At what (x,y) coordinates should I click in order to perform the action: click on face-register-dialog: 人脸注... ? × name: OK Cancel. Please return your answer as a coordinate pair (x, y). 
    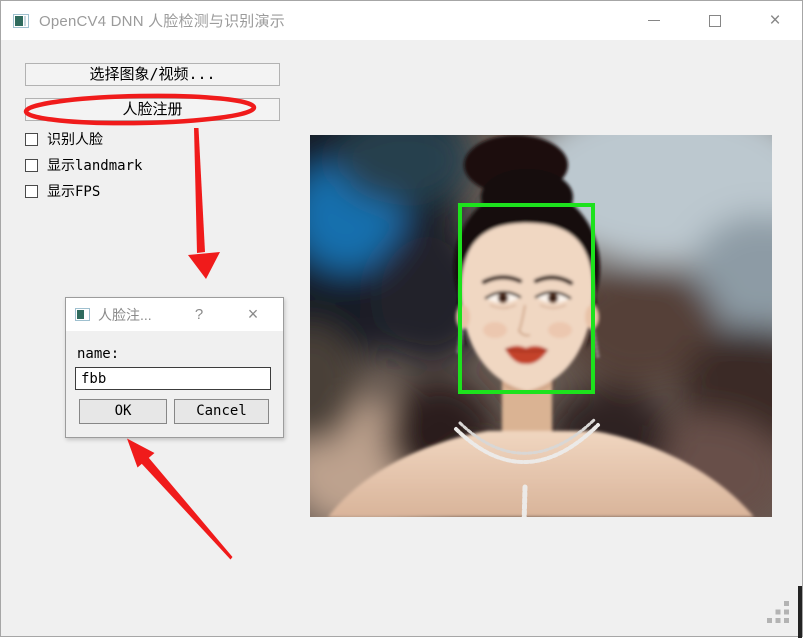
    Looking at the image, I should click on (174, 367).